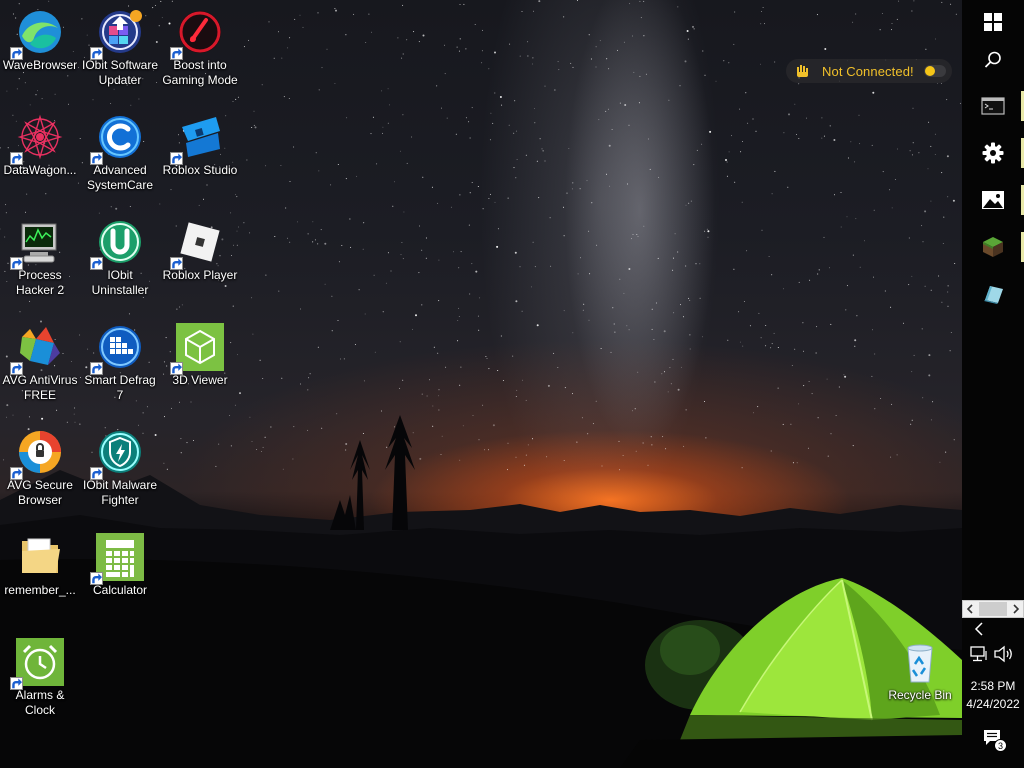 The image size is (1024, 768). I want to click on roblox-player-icon, so click(197, 244).